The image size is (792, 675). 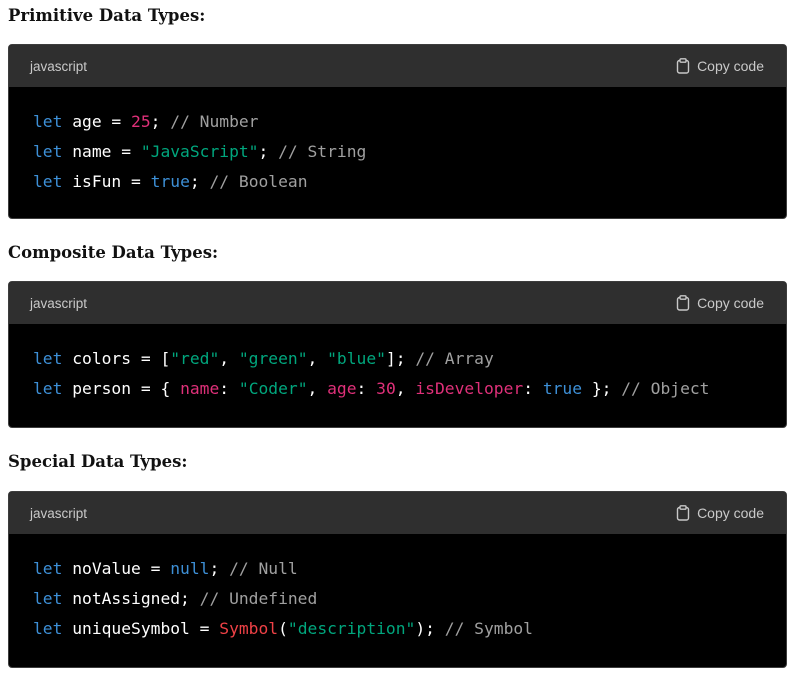 I want to click on code-token-comment: // Null, so click(x=263, y=568).